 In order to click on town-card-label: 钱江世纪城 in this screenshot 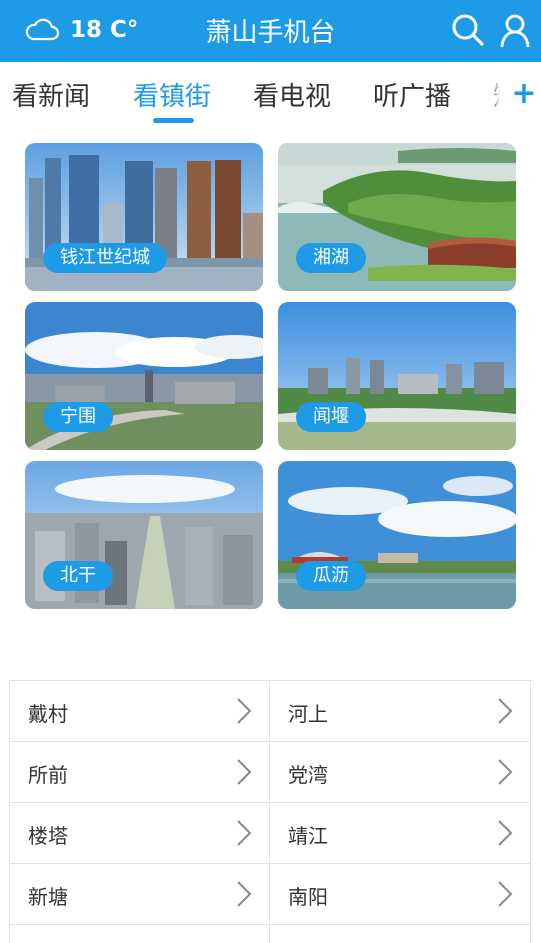, I will do `click(105, 258)`.